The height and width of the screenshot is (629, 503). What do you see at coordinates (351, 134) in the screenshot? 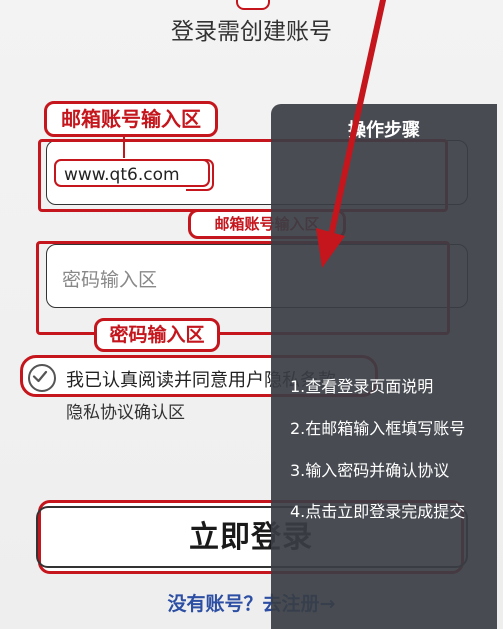
I see `arrow-down-icon` at bounding box center [351, 134].